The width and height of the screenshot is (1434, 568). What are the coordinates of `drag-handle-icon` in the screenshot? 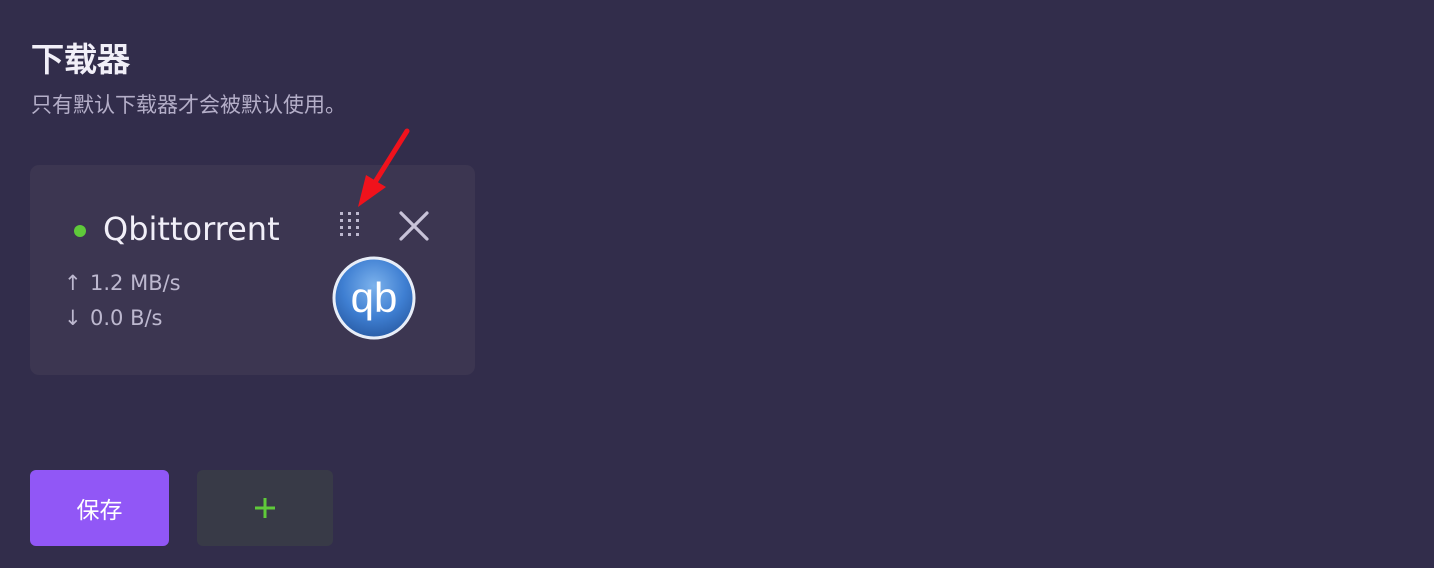 It's located at (350, 225).